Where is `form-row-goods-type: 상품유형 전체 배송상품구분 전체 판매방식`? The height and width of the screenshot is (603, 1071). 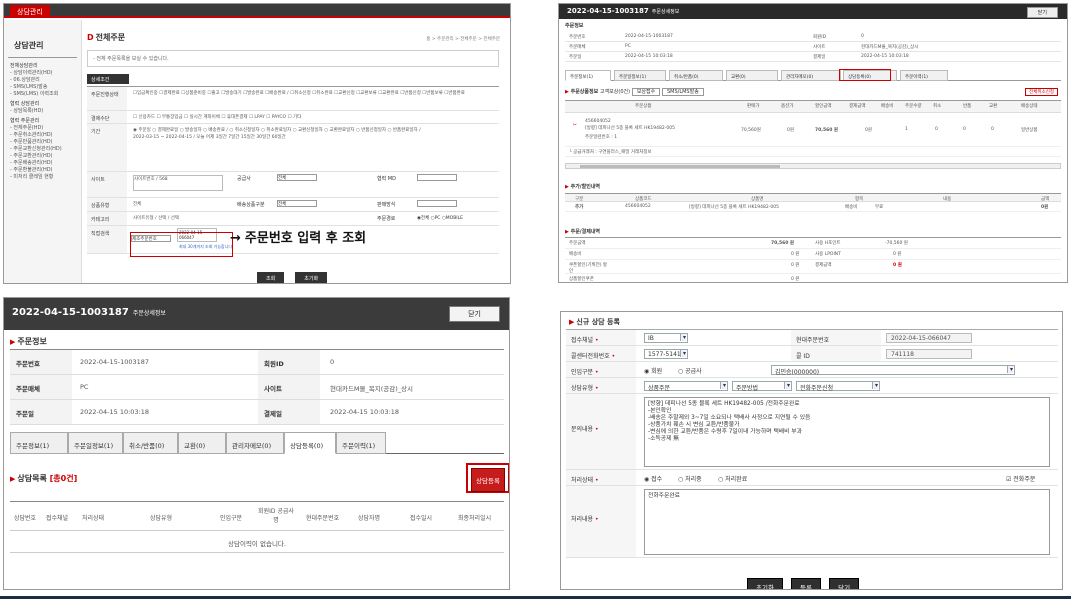 form-row-goods-type: 상품유형 전체 배송상품구분 전체 판매방식 is located at coordinates (293, 205).